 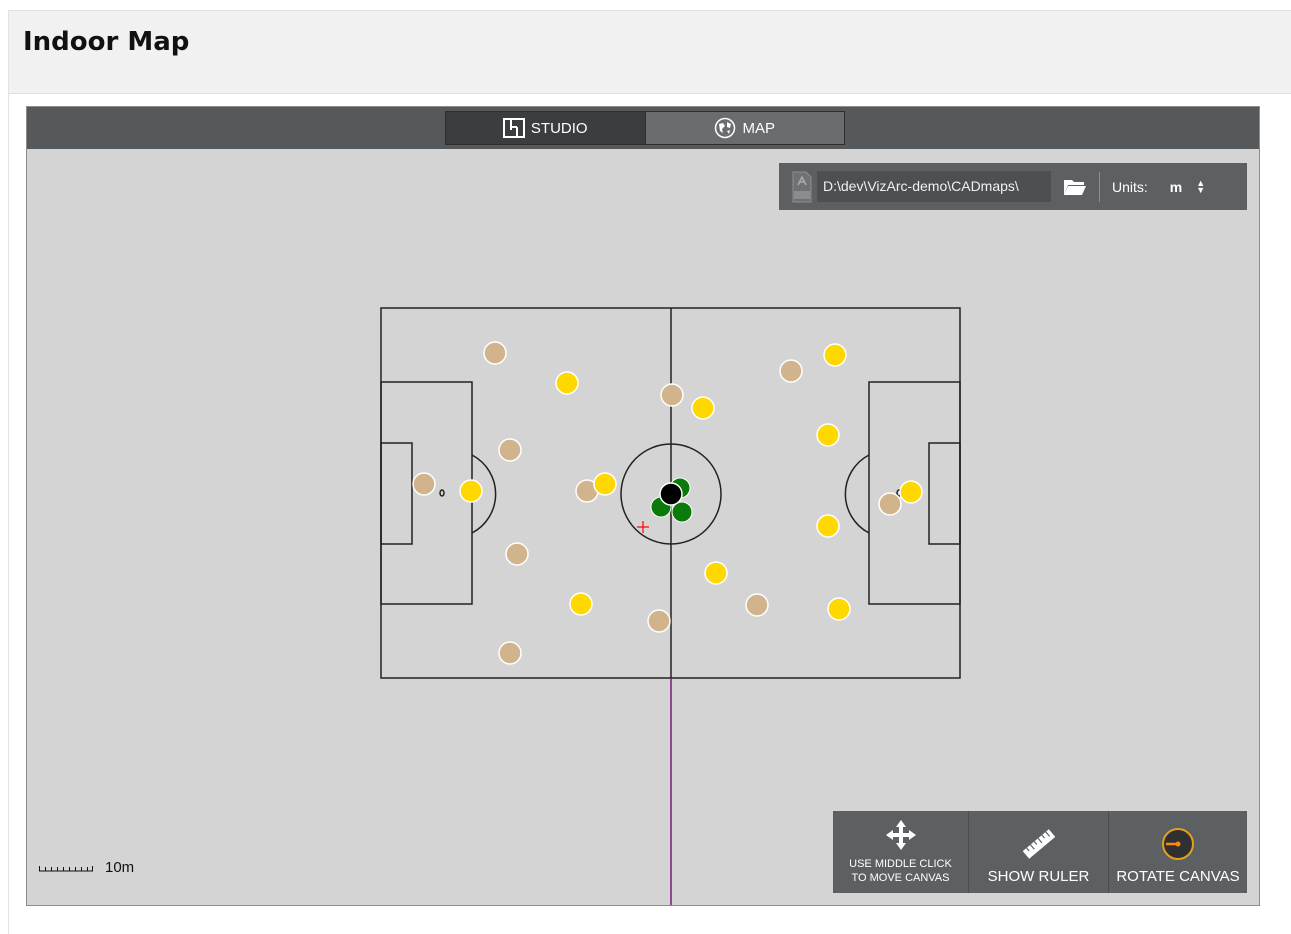 I want to click on left-goal-box, so click(x=396, y=493).